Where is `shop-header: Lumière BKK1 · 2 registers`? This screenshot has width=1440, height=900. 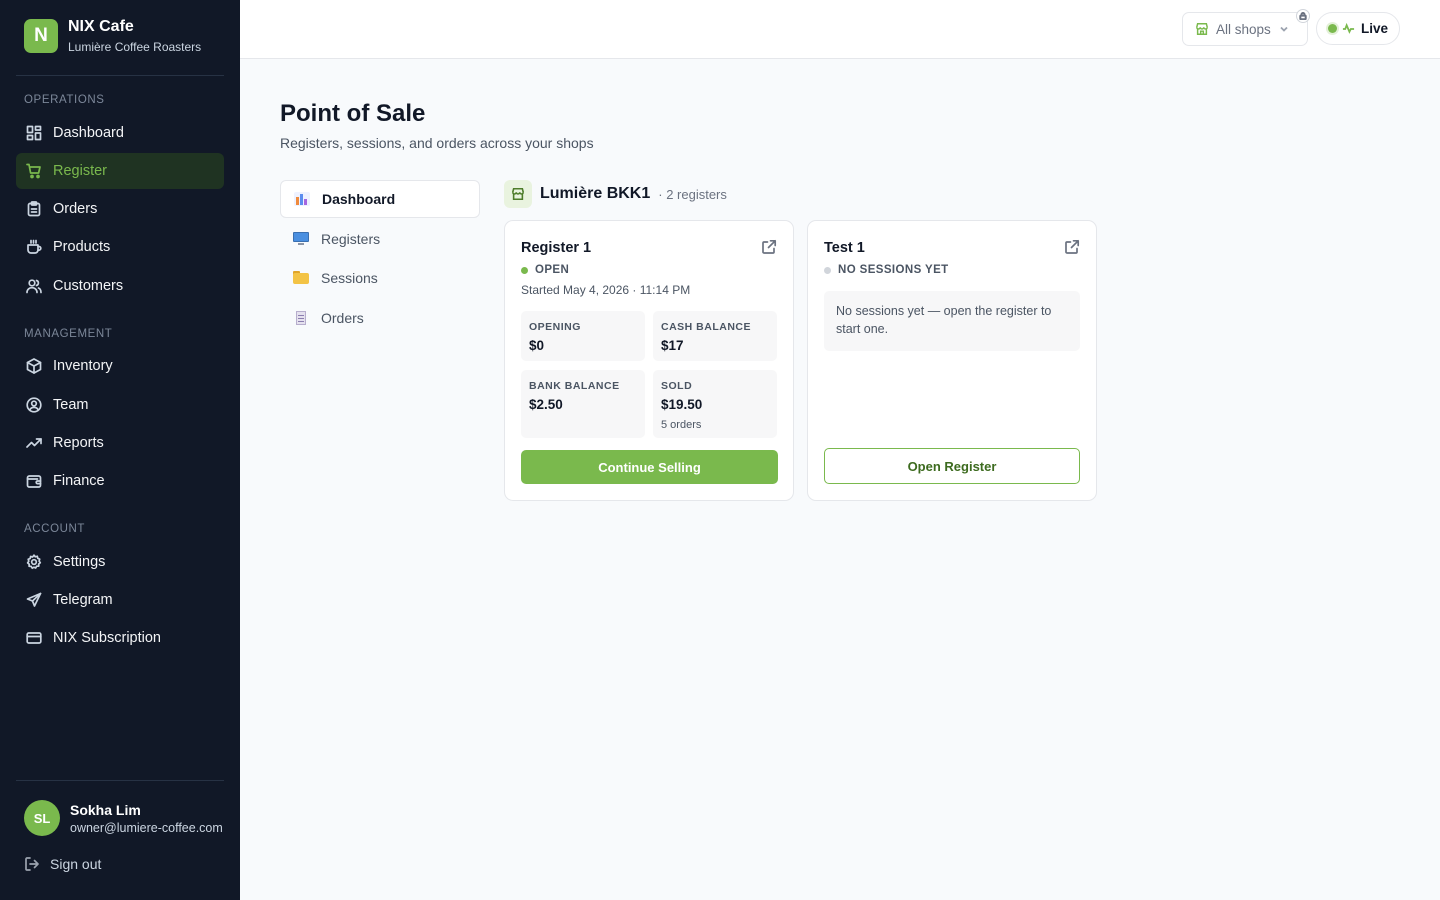 shop-header: Lumière BKK1 · 2 registers is located at coordinates (615, 194).